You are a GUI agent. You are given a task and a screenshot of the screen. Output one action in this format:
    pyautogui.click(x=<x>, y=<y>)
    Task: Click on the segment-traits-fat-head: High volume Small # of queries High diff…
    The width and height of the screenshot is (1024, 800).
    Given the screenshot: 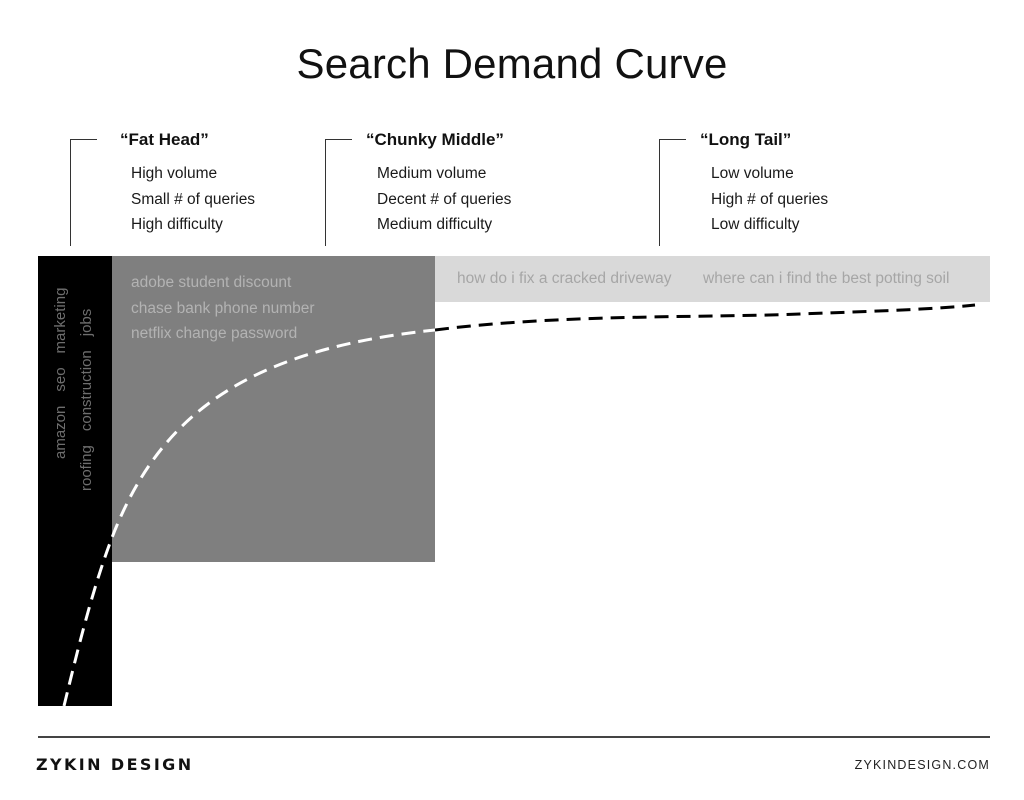 What is the action you would take?
    pyautogui.click(x=193, y=199)
    